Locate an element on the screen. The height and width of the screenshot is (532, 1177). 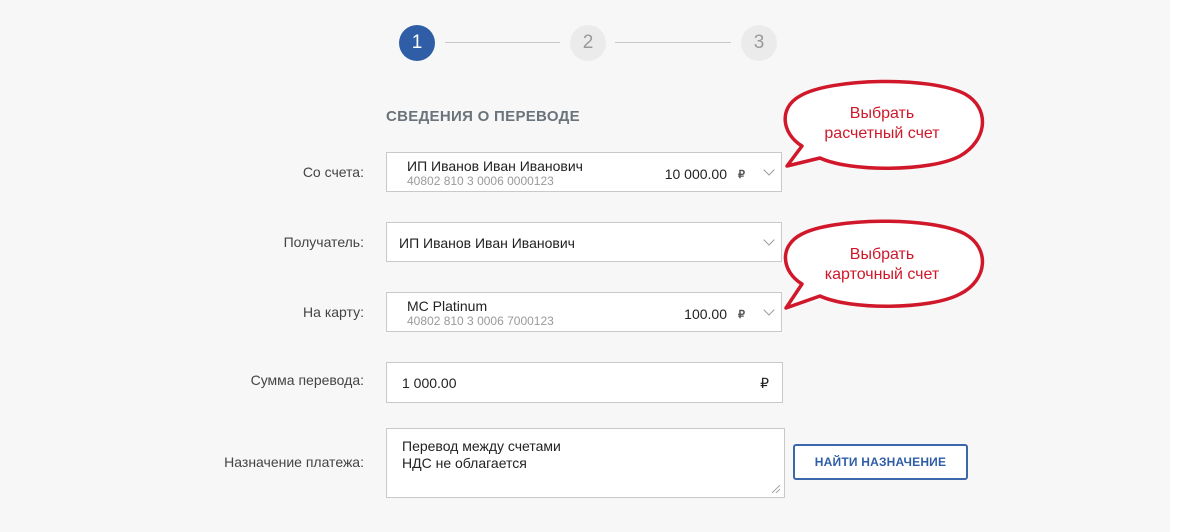
find-purpose-button: НАЙТИ НАЗНАЧЕНИЕ is located at coordinates (880, 462).